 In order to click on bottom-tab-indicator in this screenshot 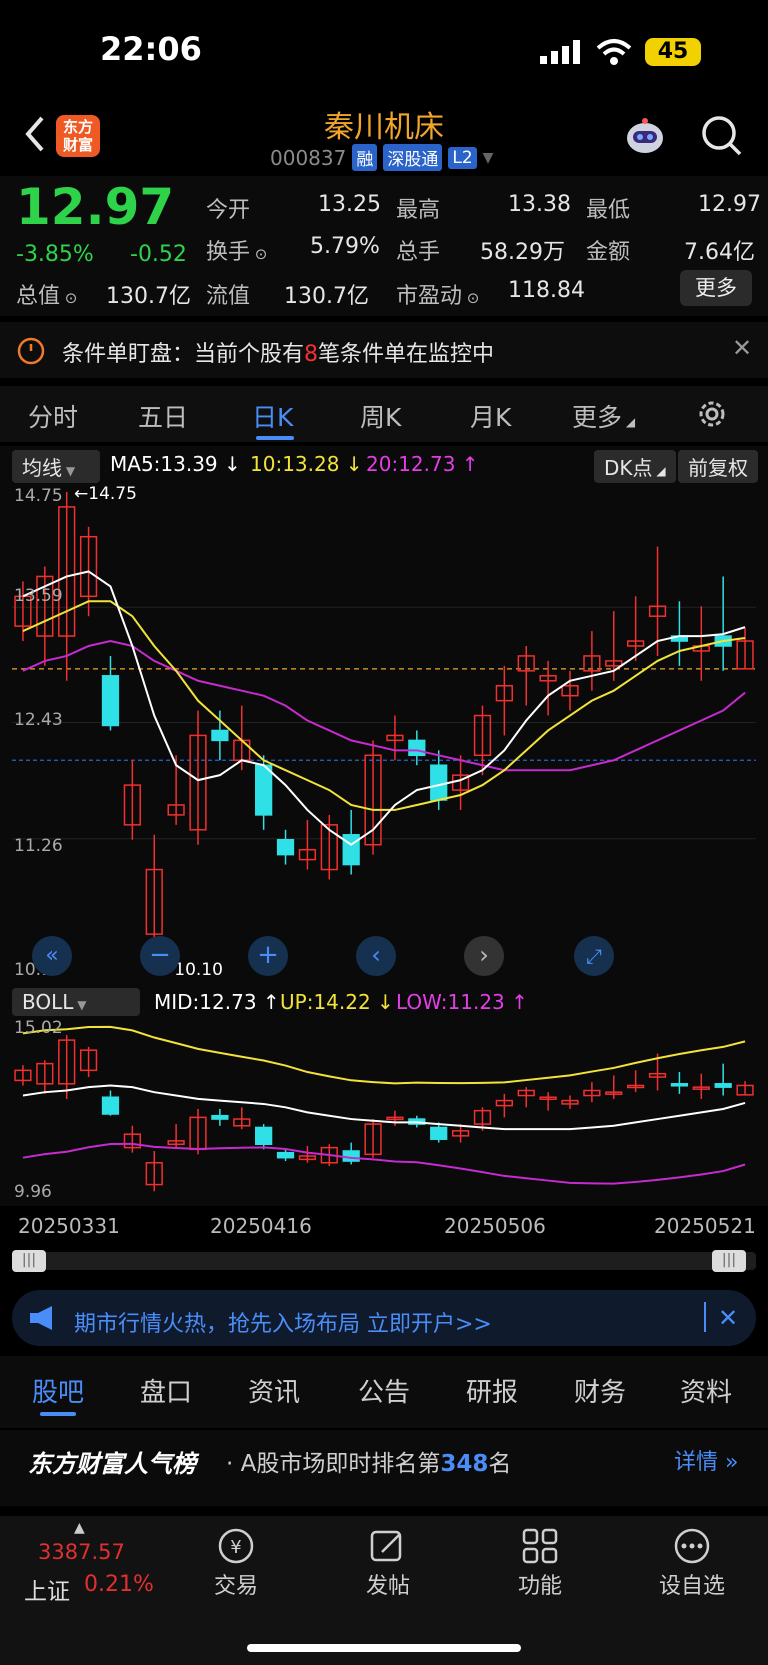, I will do `click(58, 1414)`.